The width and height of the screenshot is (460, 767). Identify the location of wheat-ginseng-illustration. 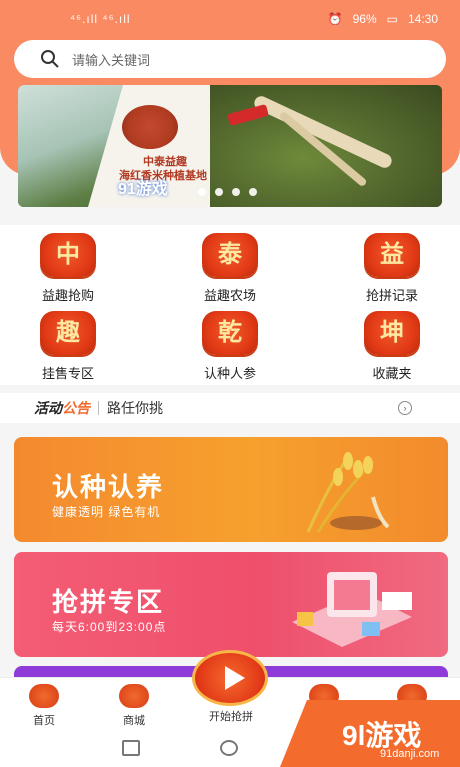
(348, 492).